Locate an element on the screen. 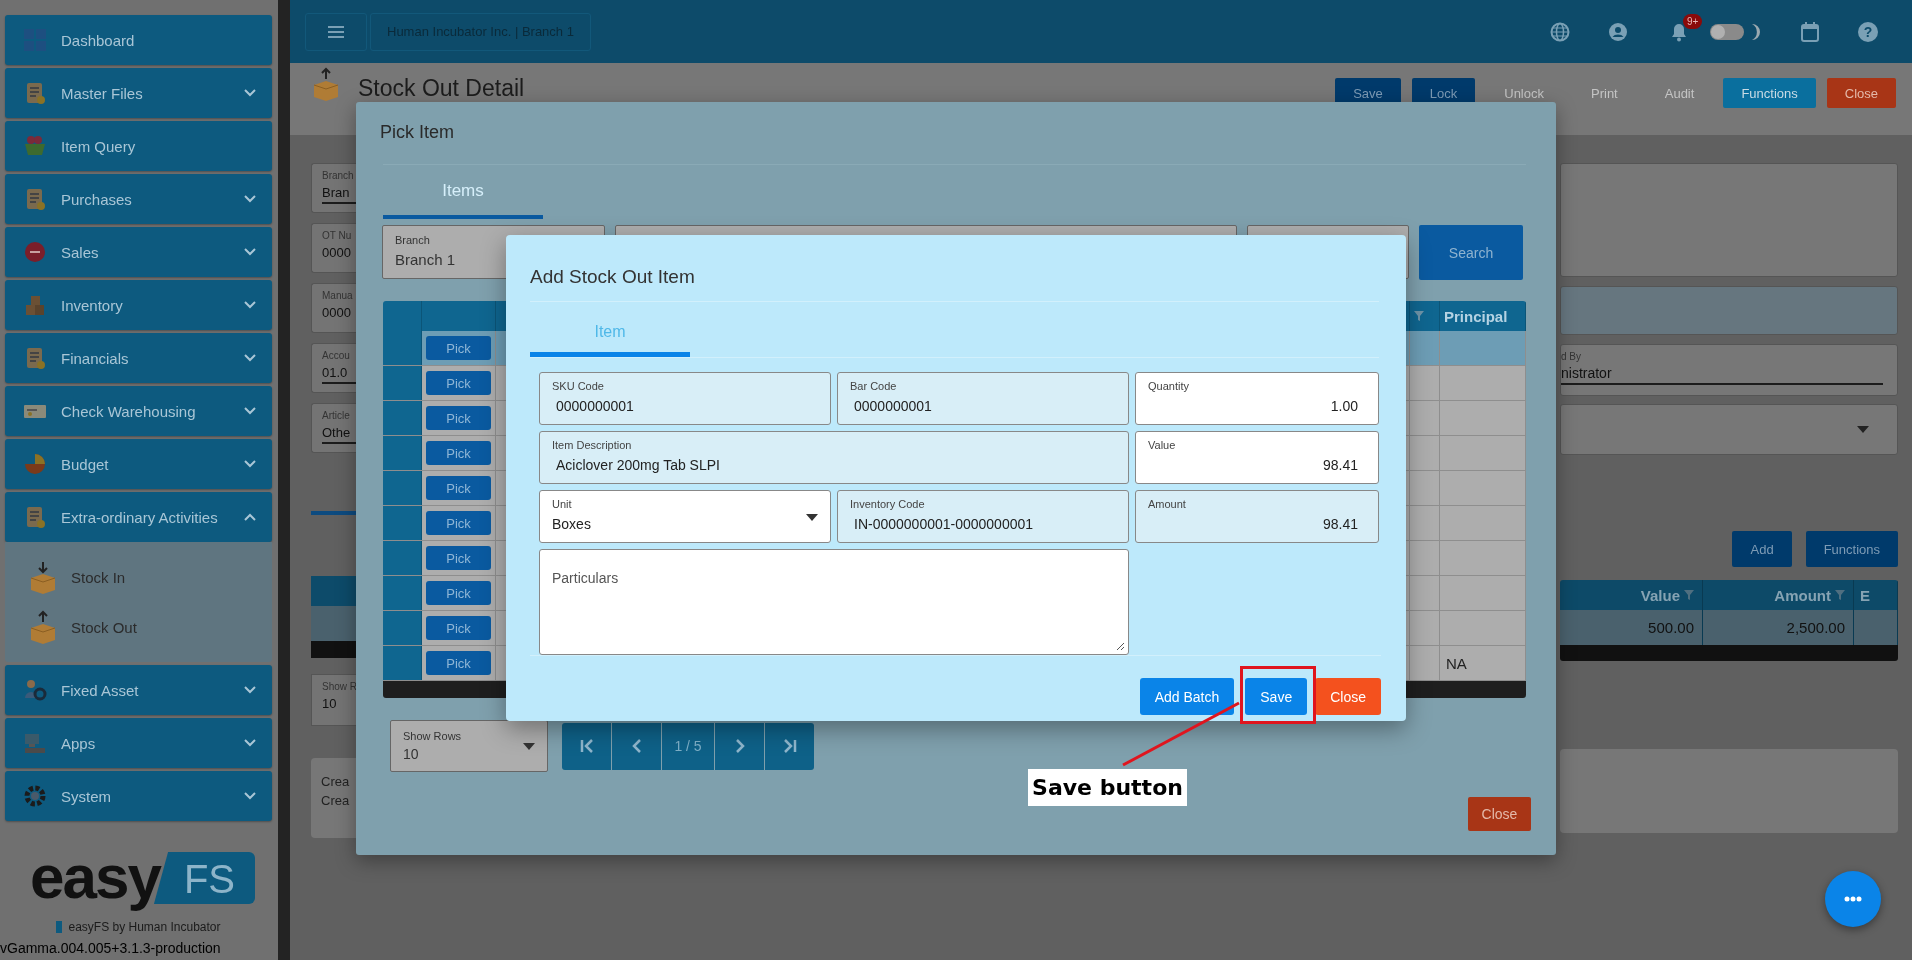  text-field: Branch Bran is located at coordinates (333, 188).